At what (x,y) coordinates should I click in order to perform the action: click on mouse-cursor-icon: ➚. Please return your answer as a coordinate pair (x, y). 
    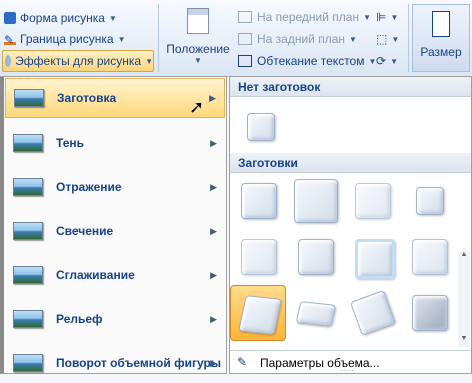
    Looking at the image, I should click on (197, 107).